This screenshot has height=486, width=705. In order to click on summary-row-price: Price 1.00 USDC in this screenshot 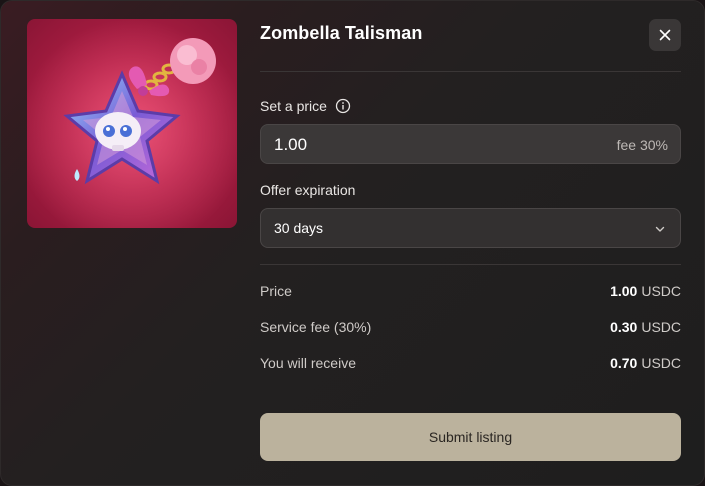, I will do `click(470, 292)`.